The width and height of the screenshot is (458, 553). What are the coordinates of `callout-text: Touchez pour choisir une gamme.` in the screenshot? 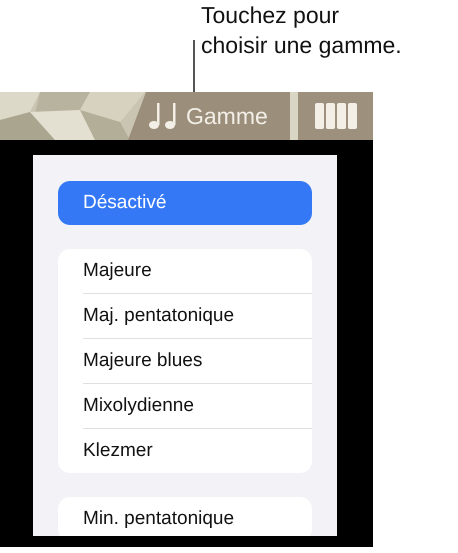 It's located at (301, 30).